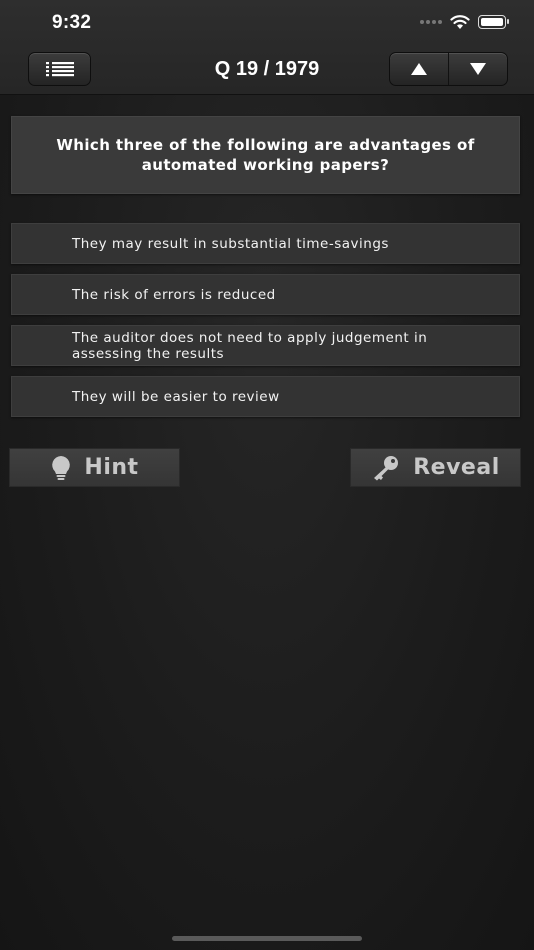 The height and width of the screenshot is (950, 534). I want to click on key-icon, so click(386, 467).